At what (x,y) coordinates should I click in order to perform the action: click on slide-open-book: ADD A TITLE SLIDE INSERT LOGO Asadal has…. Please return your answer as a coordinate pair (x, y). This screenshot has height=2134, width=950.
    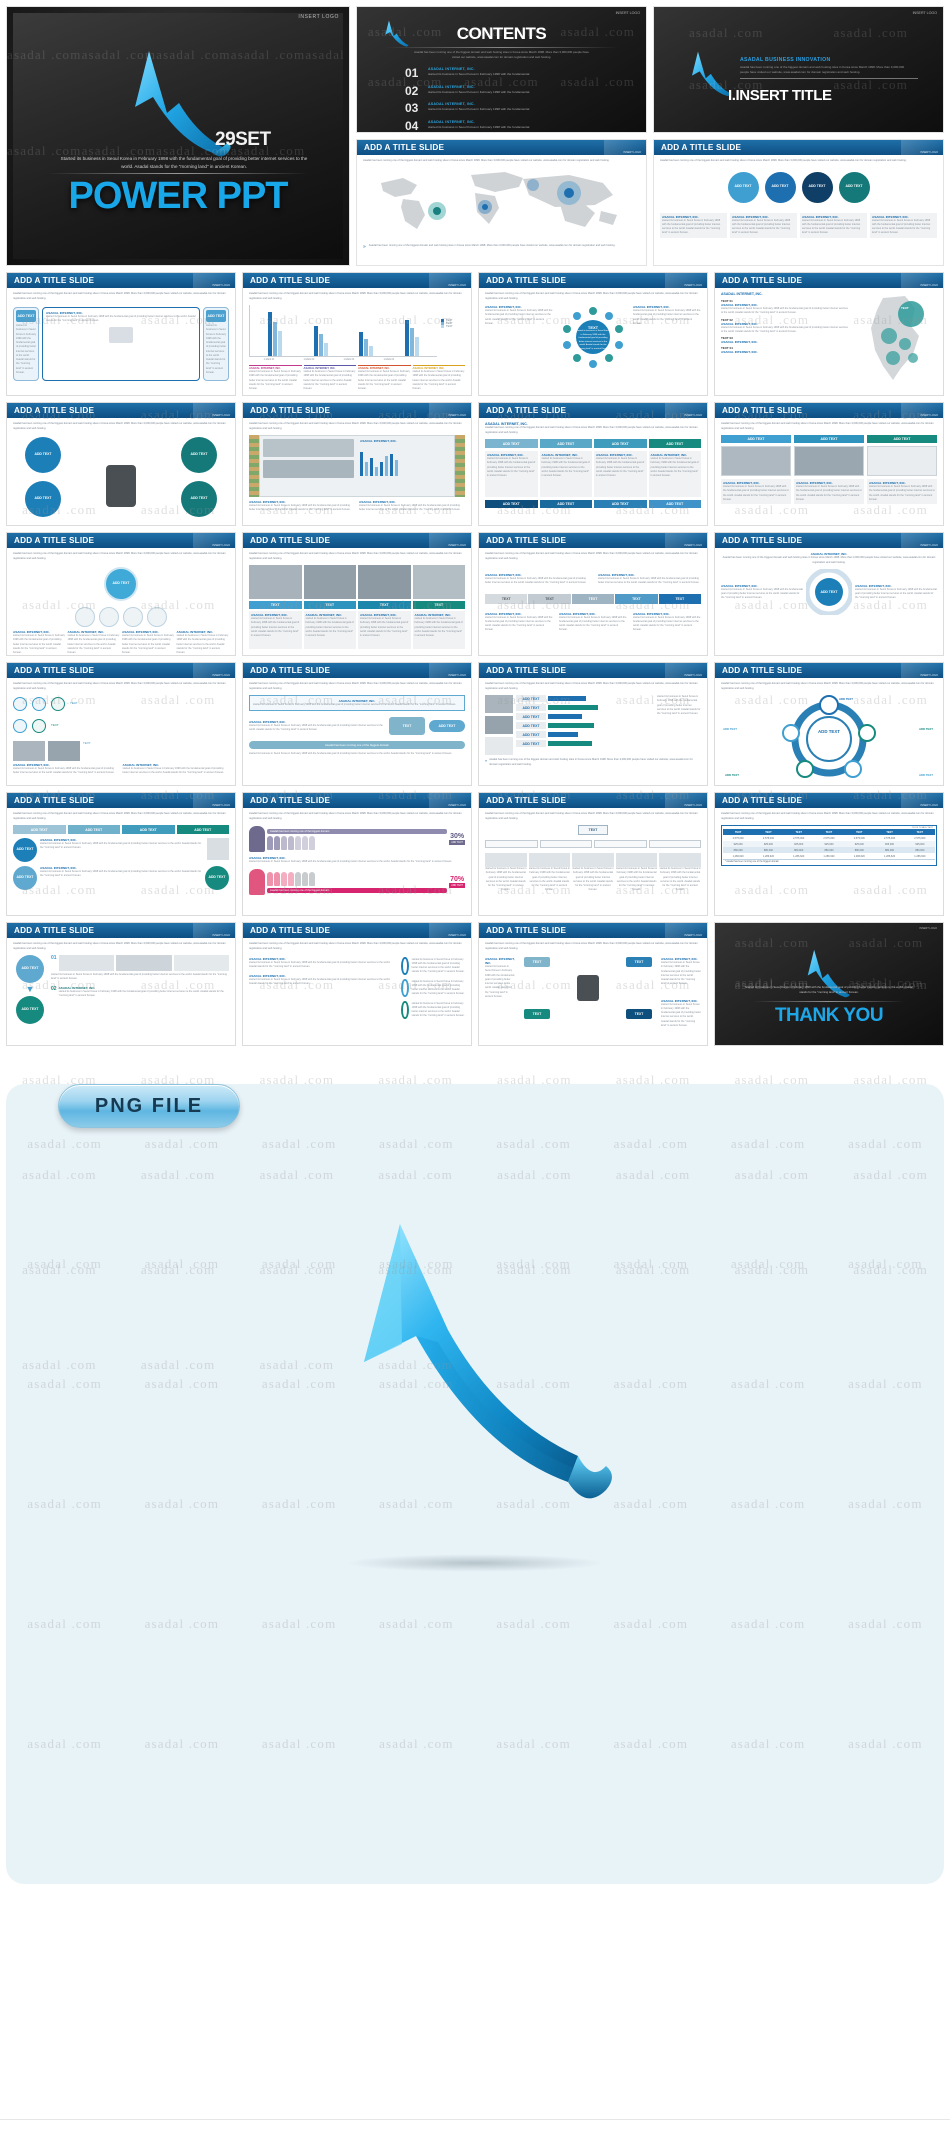
    Looking at the image, I should click on (357, 464).